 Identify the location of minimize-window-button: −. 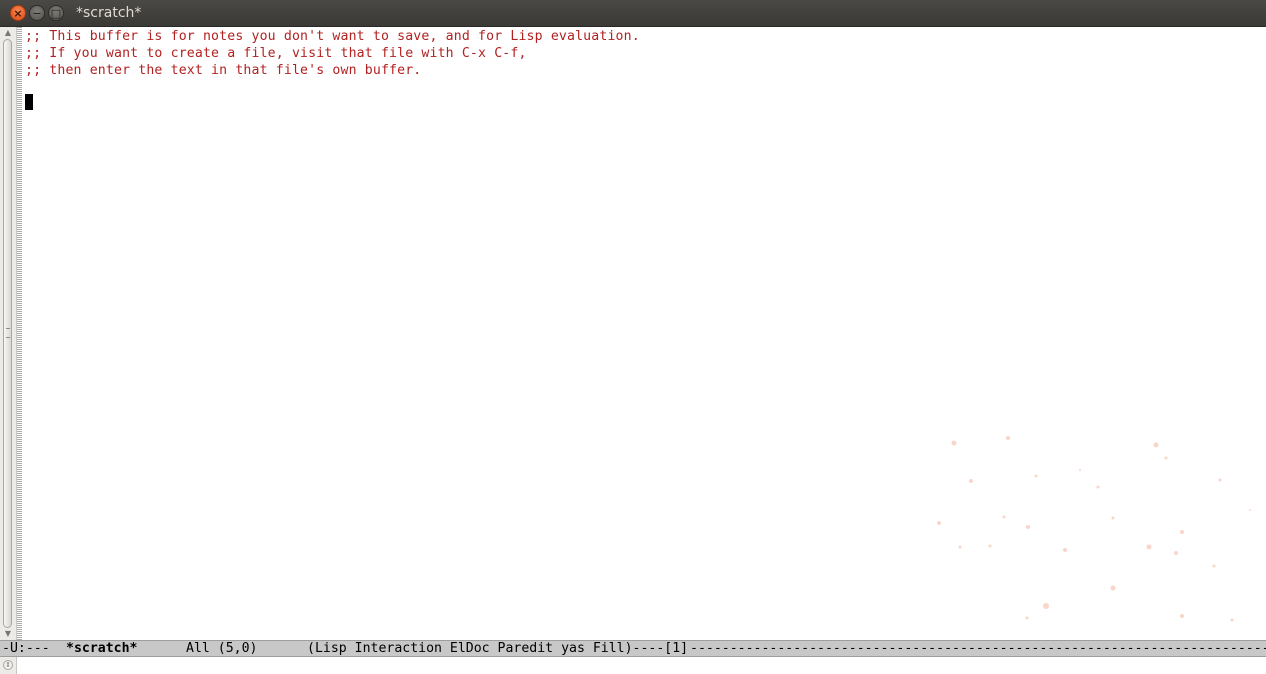
(37, 13).